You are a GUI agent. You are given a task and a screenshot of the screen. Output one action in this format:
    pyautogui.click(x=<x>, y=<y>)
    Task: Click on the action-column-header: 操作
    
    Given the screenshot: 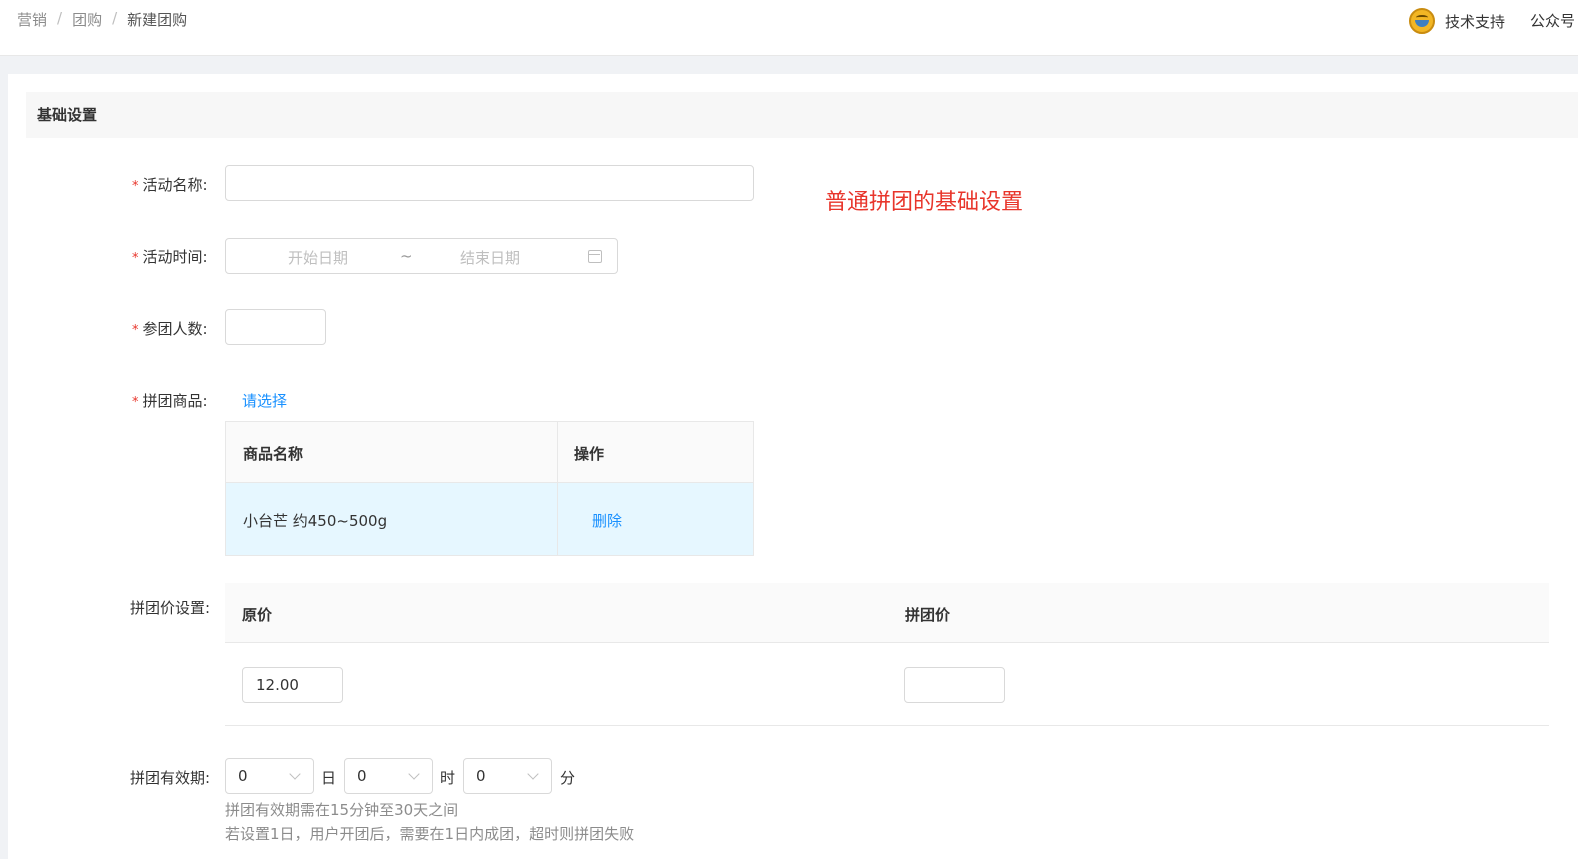 What is the action you would take?
    pyautogui.click(x=589, y=454)
    